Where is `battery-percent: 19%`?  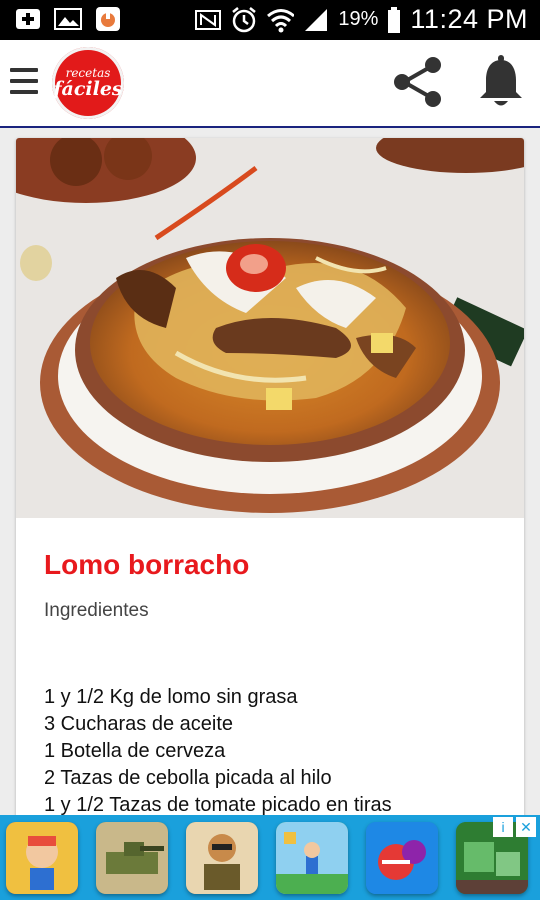 battery-percent: 19% is located at coordinates (358, 19).